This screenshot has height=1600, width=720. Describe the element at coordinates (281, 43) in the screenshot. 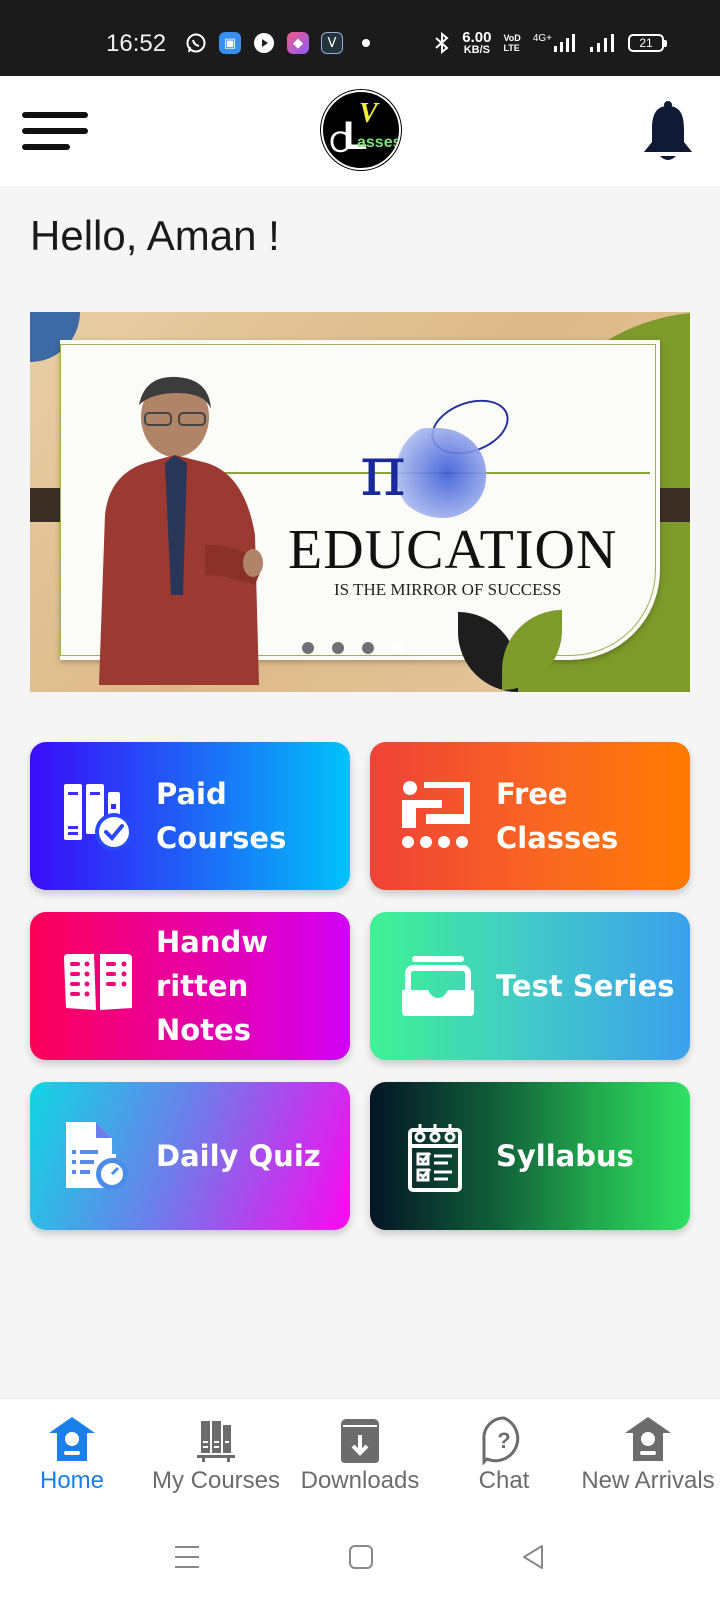

I see `notification-icons: ▣ ◆ V` at that location.